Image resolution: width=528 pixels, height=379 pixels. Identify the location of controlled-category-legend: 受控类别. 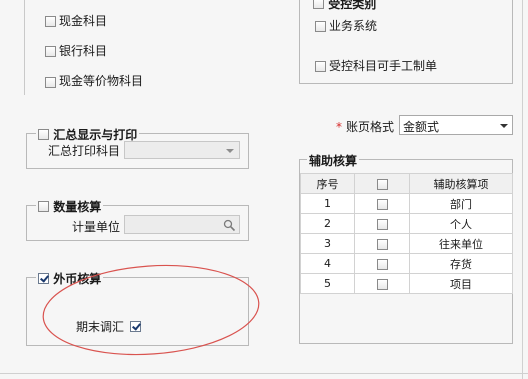
(345, 6).